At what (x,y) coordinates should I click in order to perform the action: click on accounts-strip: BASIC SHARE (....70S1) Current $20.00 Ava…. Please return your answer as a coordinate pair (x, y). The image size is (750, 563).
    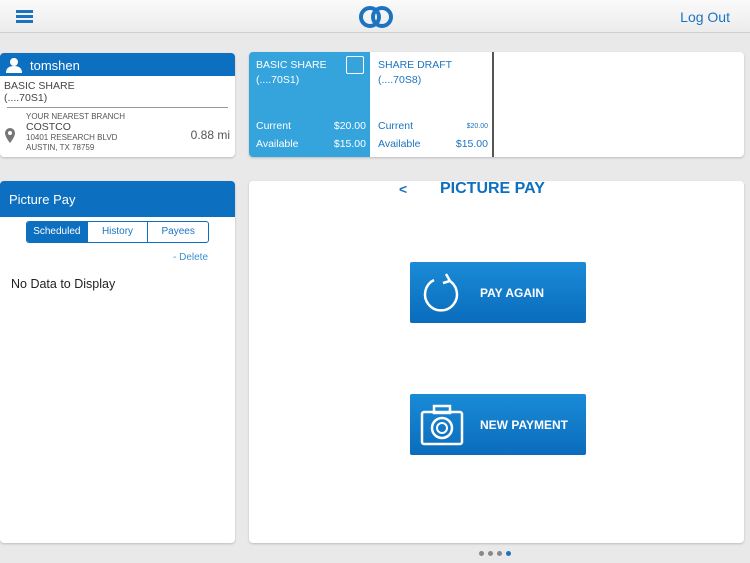
    Looking at the image, I should click on (496, 104).